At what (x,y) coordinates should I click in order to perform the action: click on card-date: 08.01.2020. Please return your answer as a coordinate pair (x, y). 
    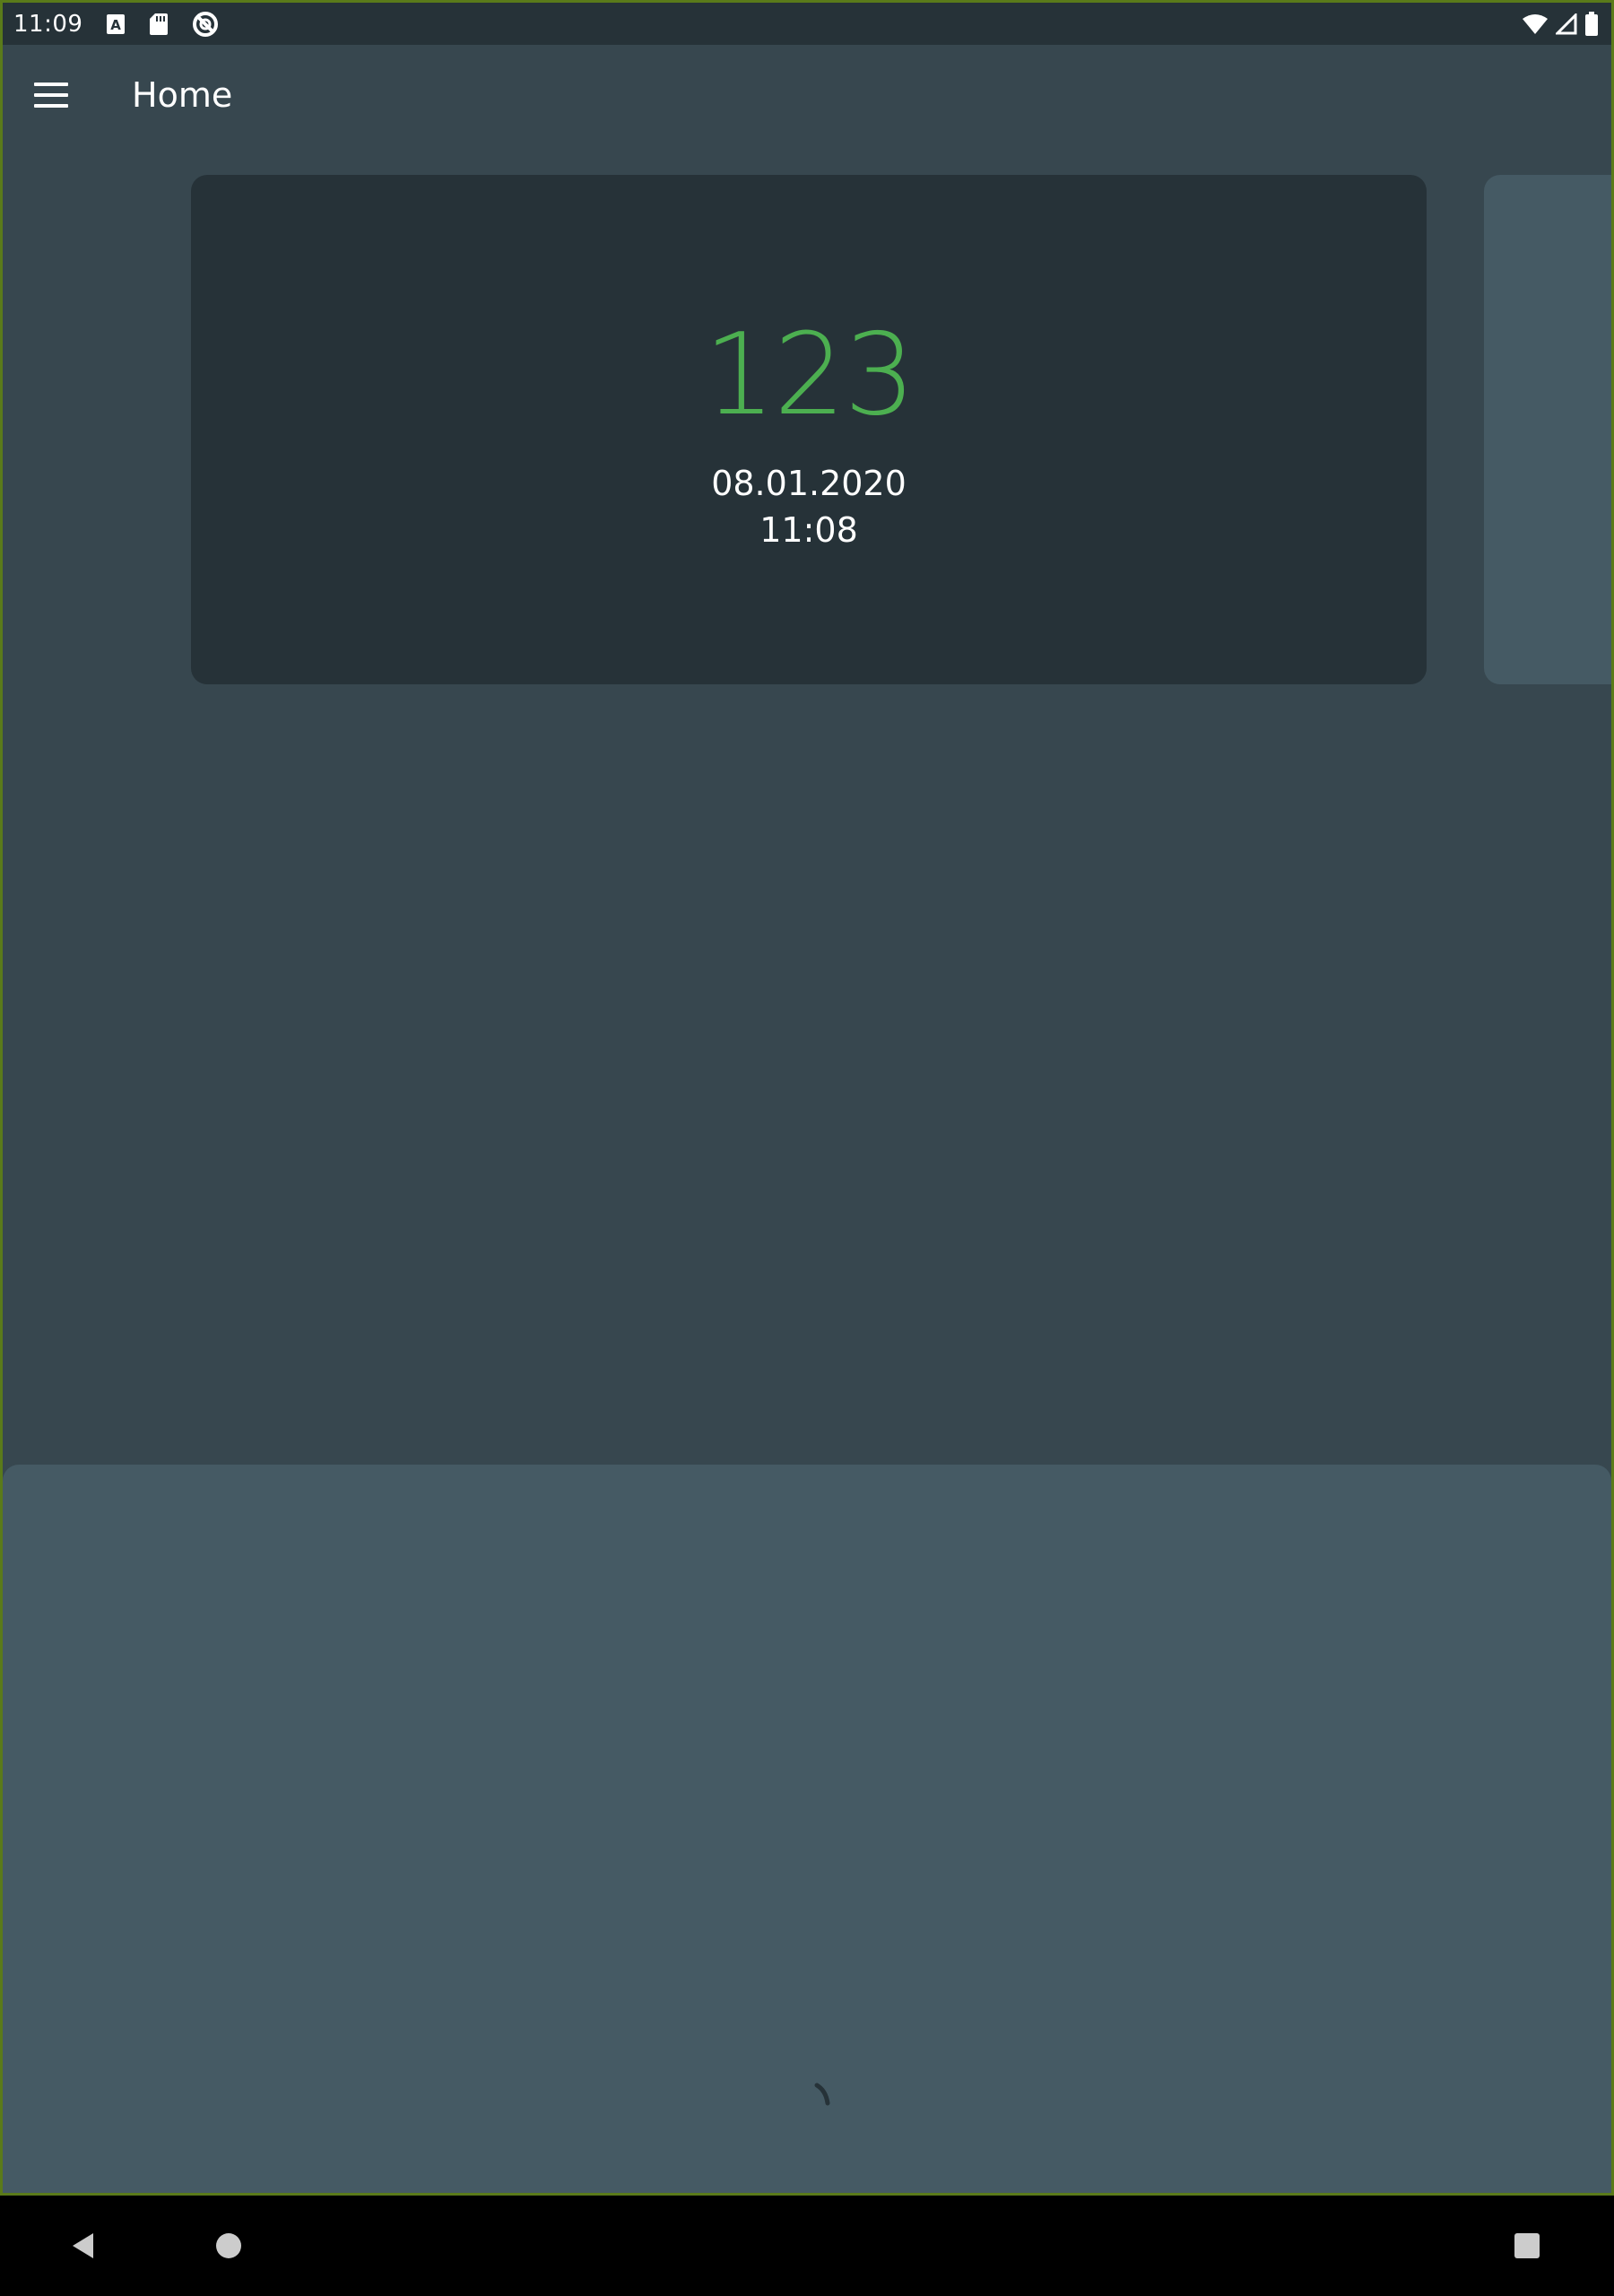
    Looking at the image, I should click on (809, 483).